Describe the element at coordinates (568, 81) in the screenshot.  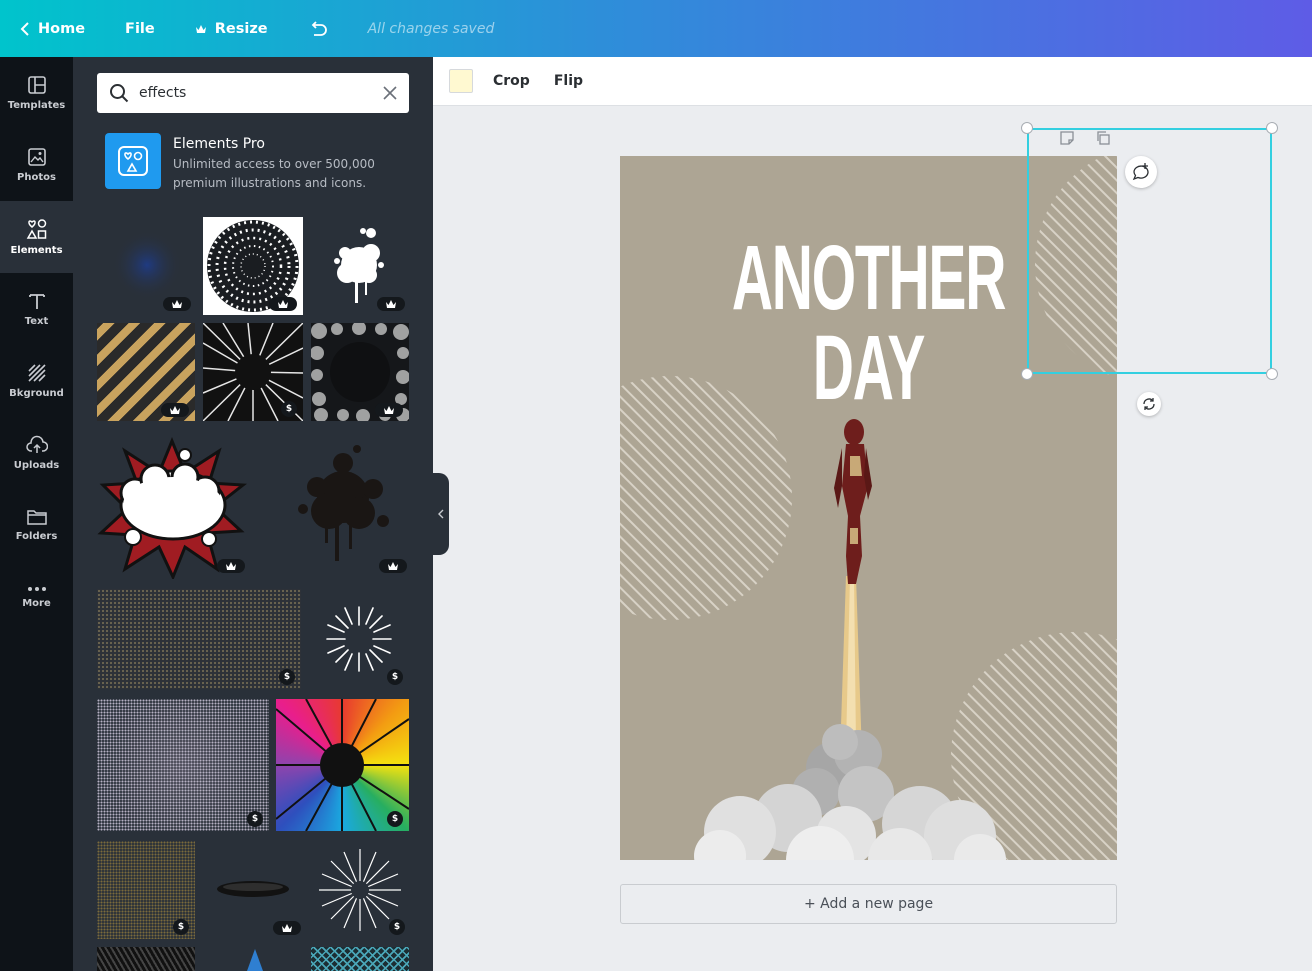
I see `flip-button: Flip` at that location.